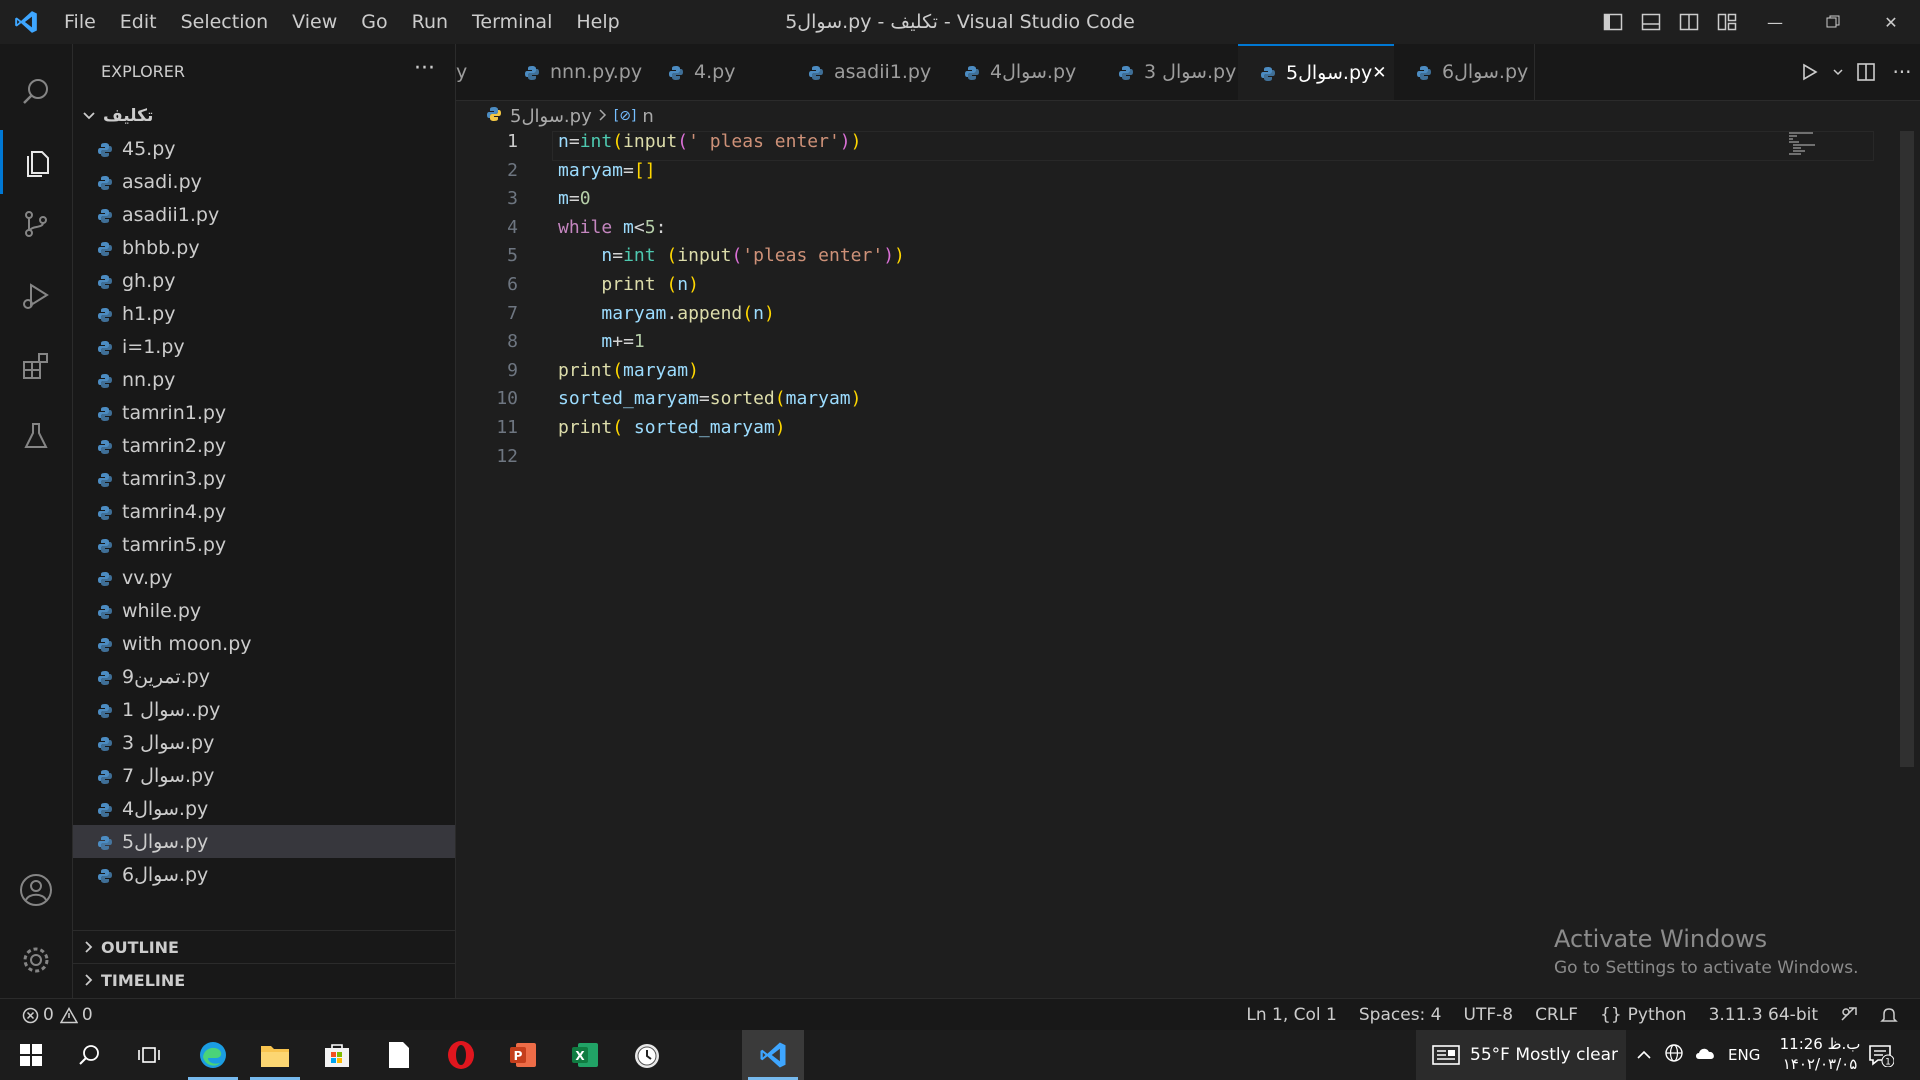 The image size is (1920, 1080). I want to click on minimize-button: —, so click(1775, 22).